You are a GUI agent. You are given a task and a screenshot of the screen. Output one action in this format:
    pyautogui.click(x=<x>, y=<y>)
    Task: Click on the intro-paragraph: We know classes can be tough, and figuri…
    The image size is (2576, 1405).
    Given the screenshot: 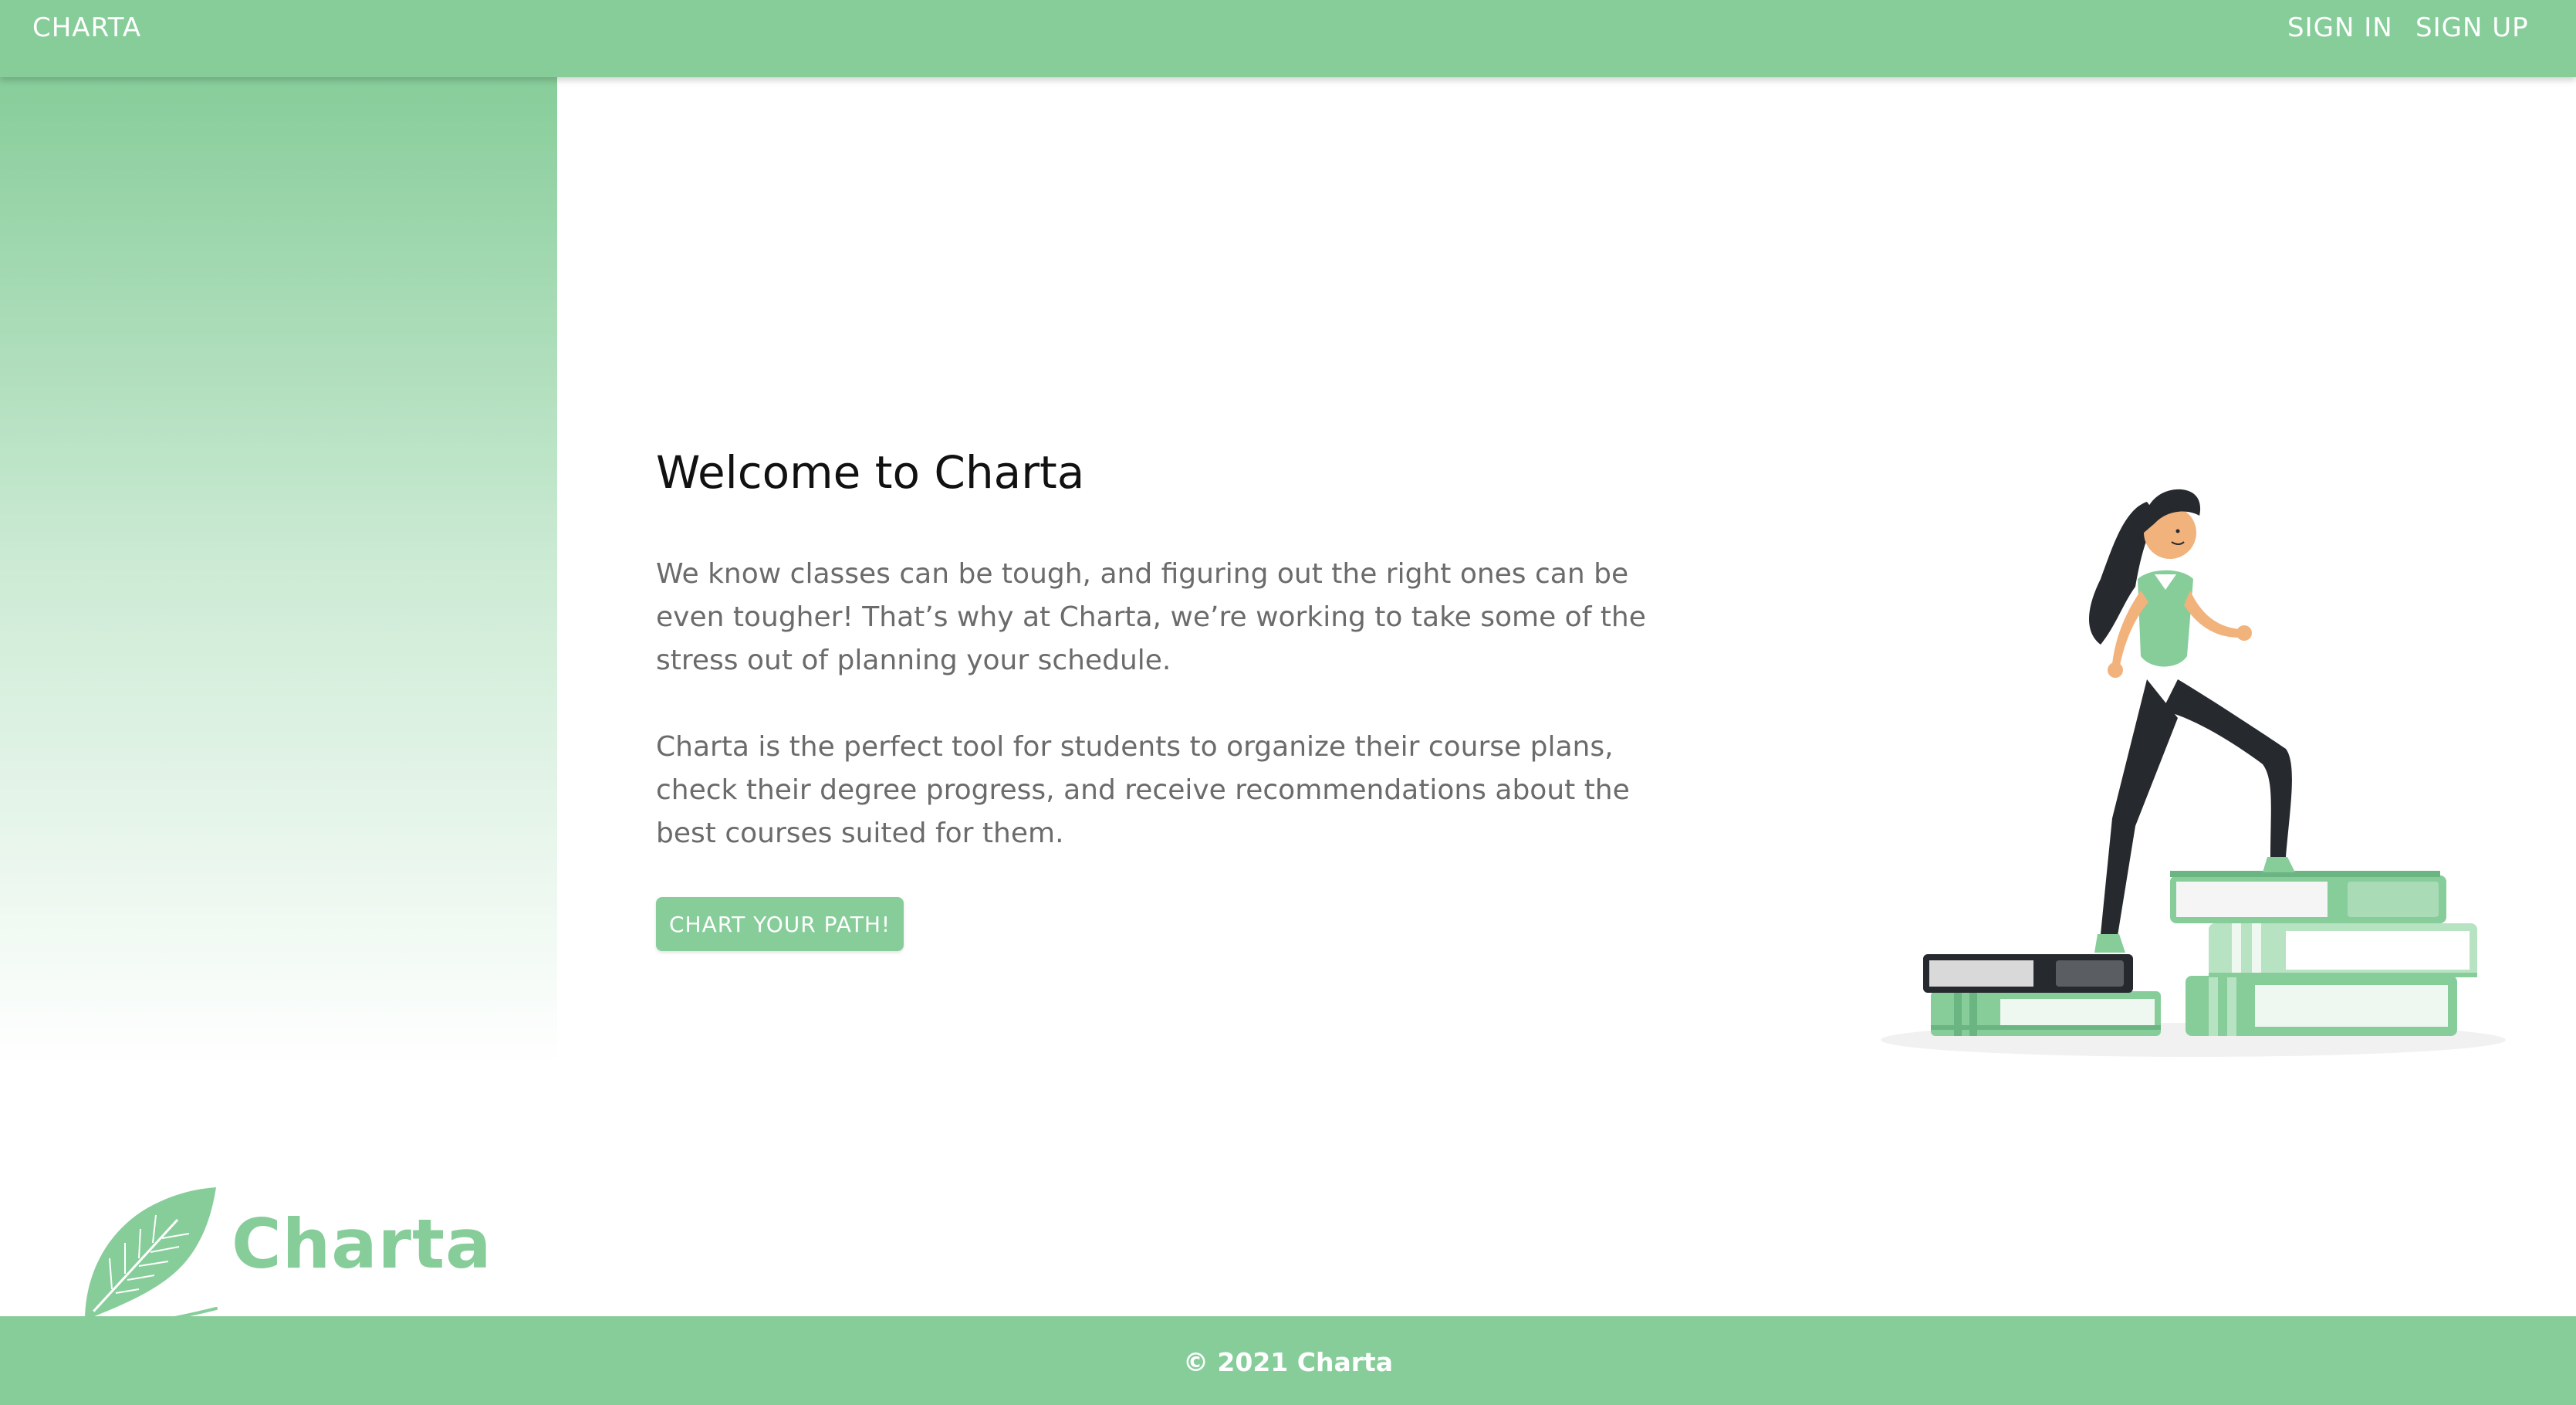 What is the action you would take?
    pyautogui.click(x=1151, y=617)
    